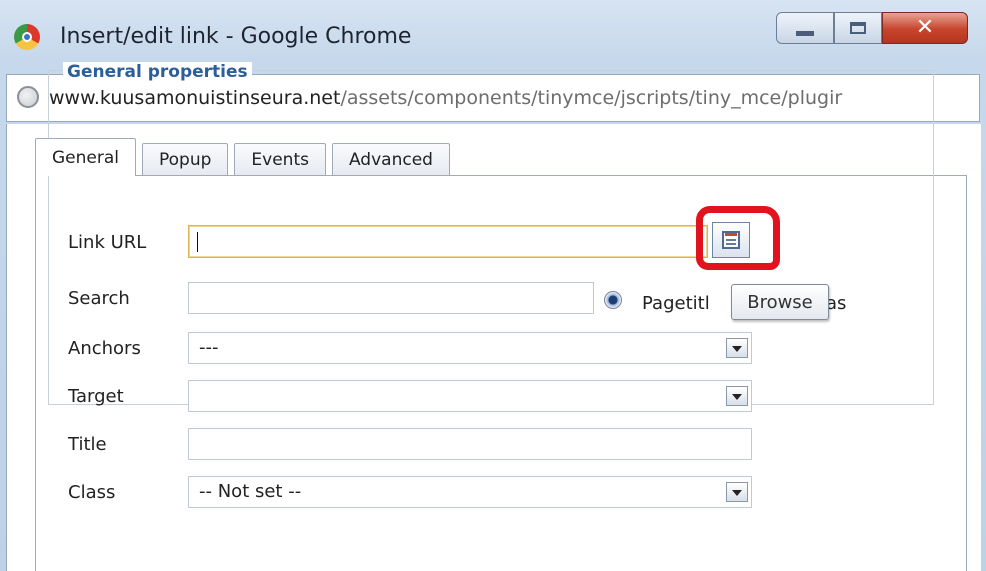  Describe the element at coordinates (738, 238) in the screenshot. I see `red-highlight-annotation` at that location.